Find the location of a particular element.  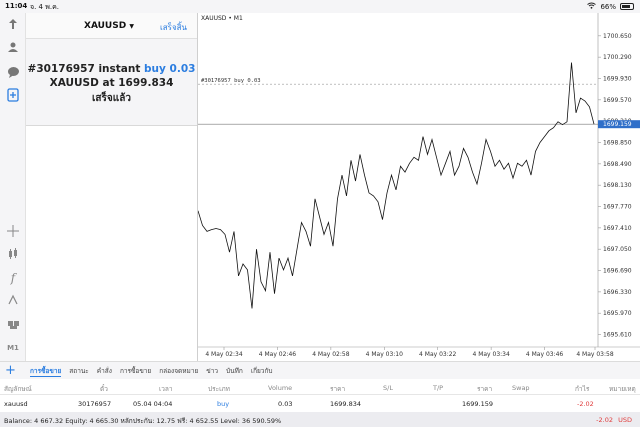

objects-icon is located at coordinates (13, 300).